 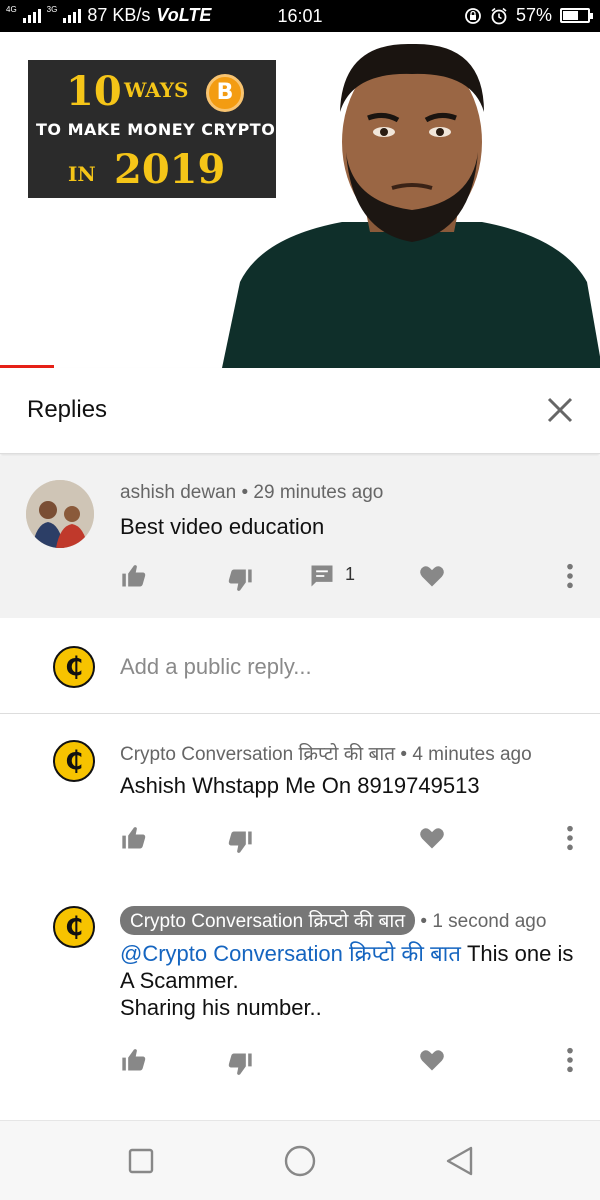 What do you see at coordinates (322, 576) in the screenshot?
I see `reply-icon` at bounding box center [322, 576].